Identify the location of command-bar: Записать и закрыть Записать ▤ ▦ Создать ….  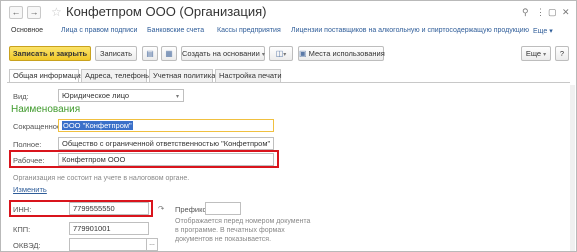
(288, 53).